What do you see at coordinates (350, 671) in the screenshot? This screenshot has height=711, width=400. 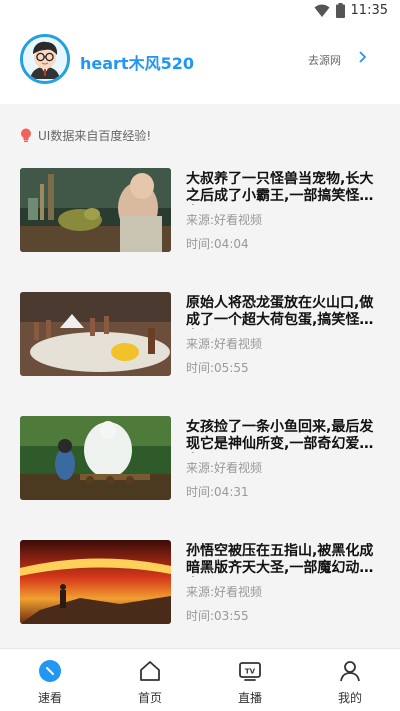 I see `person-icon` at bounding box center [350, 671].